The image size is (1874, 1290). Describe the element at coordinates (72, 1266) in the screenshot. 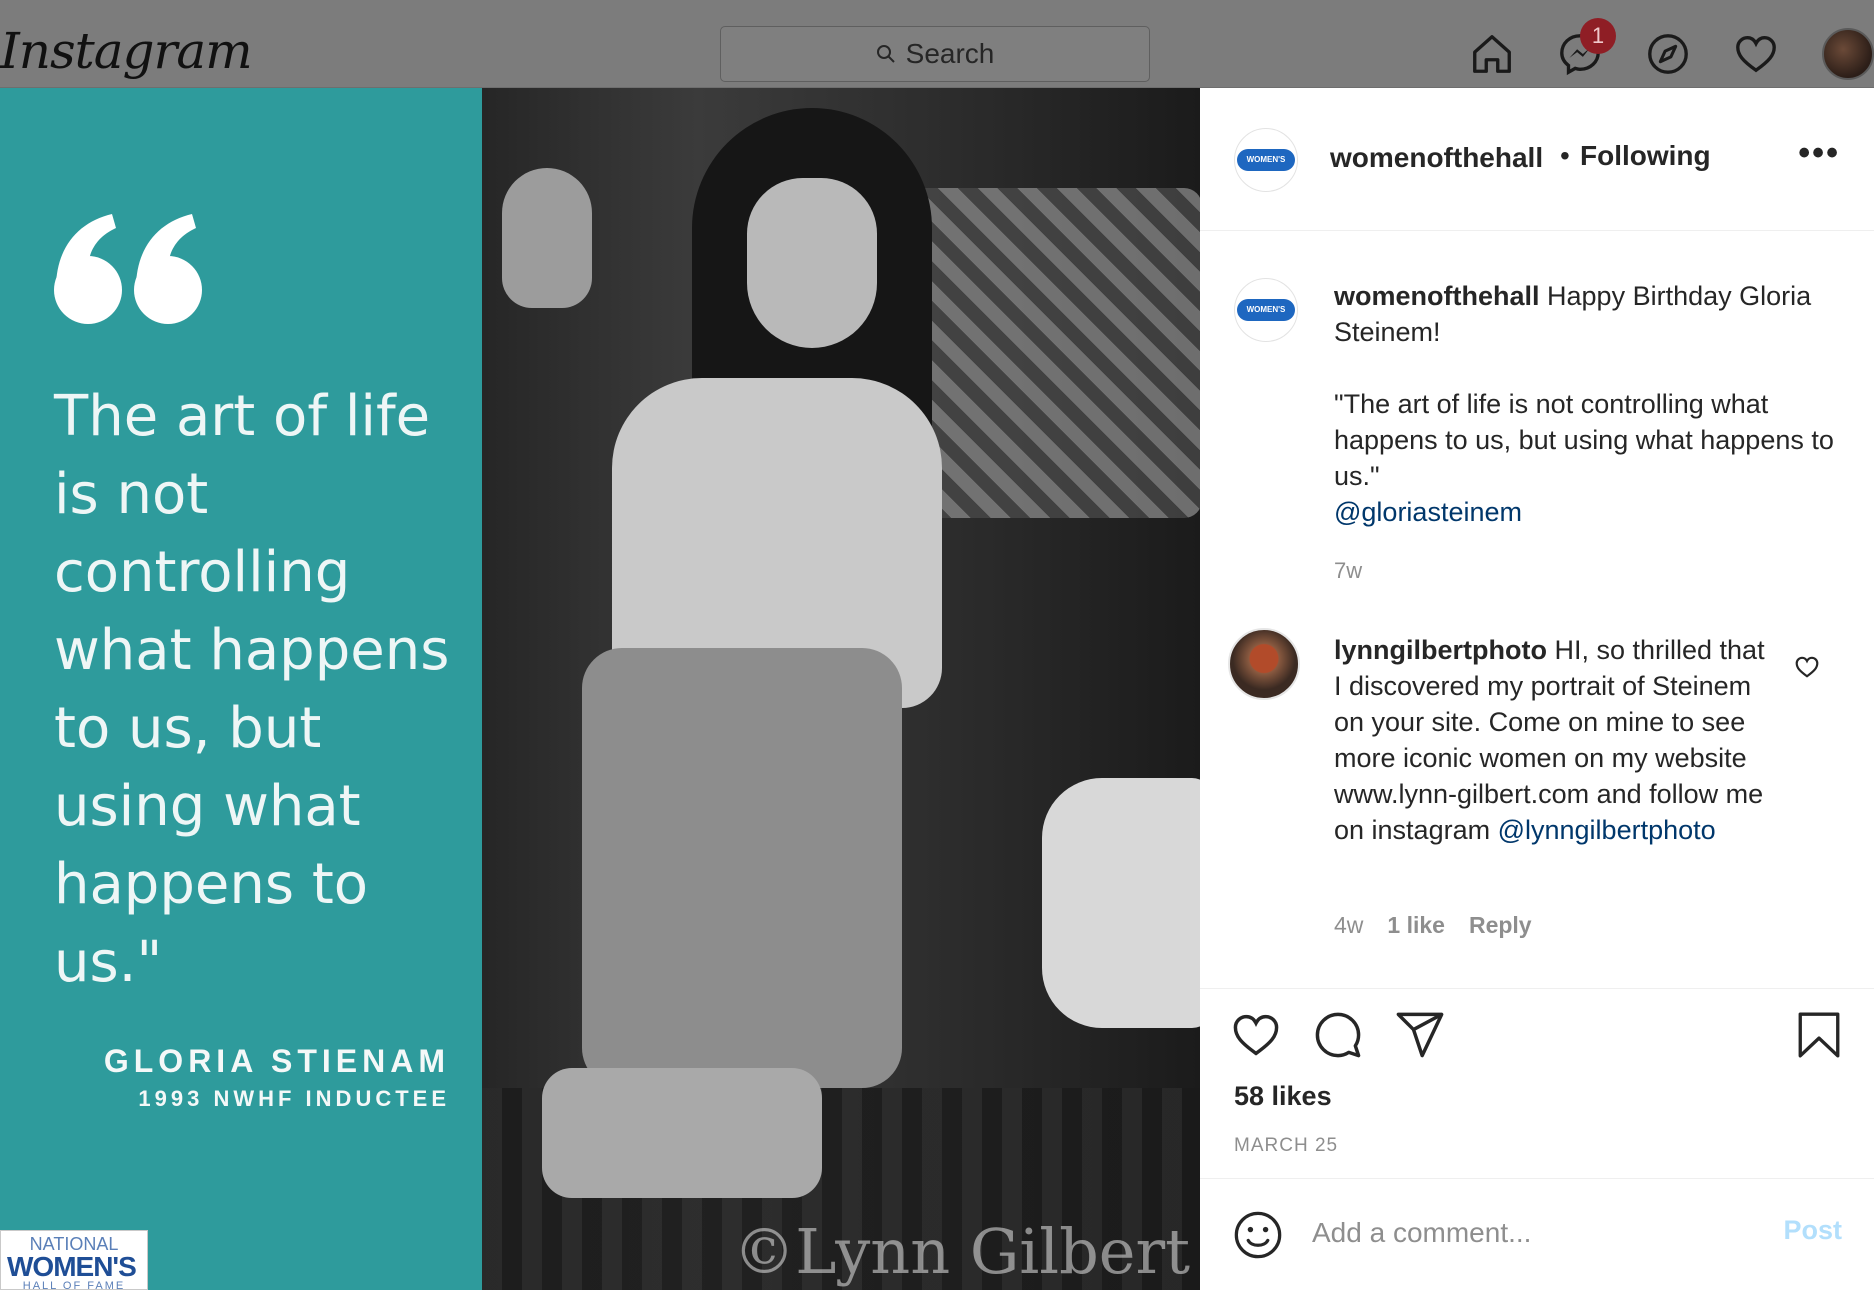

I see `nwhf-logo-line2: WOMEN'S` at that location.